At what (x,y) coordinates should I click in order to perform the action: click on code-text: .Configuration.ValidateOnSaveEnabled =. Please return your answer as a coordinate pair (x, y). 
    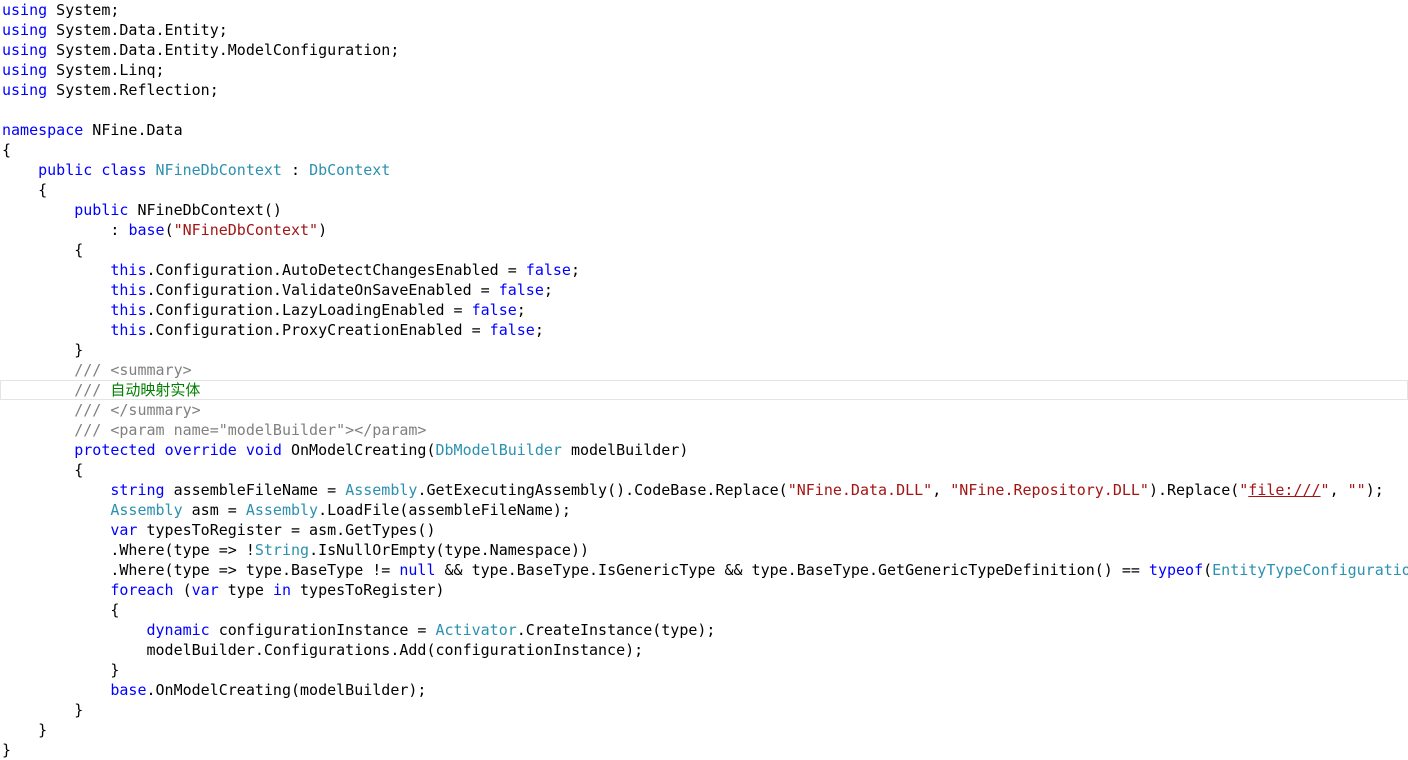
    Looking at the image, I should click on (322, 290).